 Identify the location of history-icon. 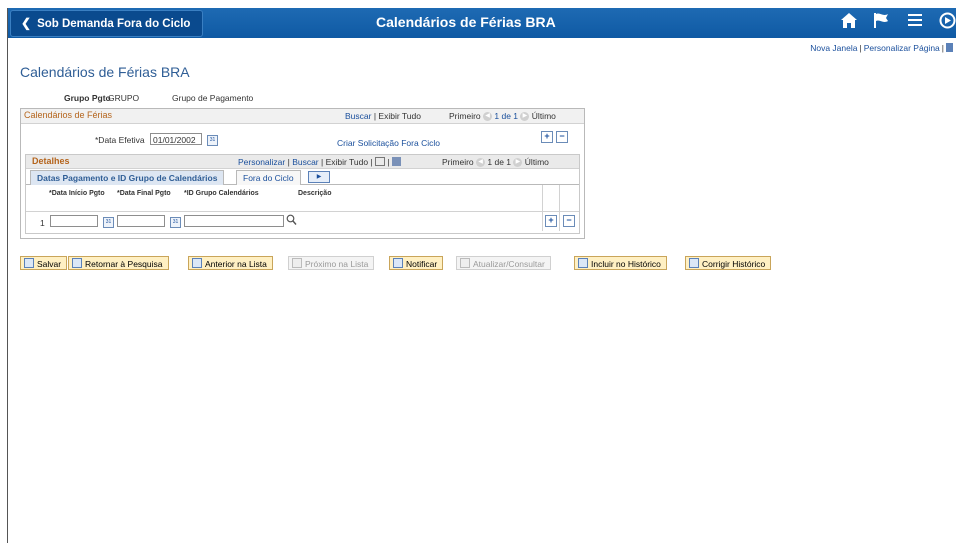
(583, 263).